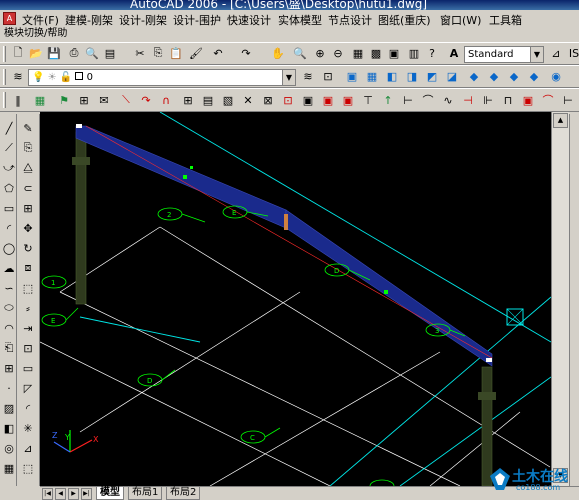  I want to click on properties-icon: ▦, so click(358, 53).